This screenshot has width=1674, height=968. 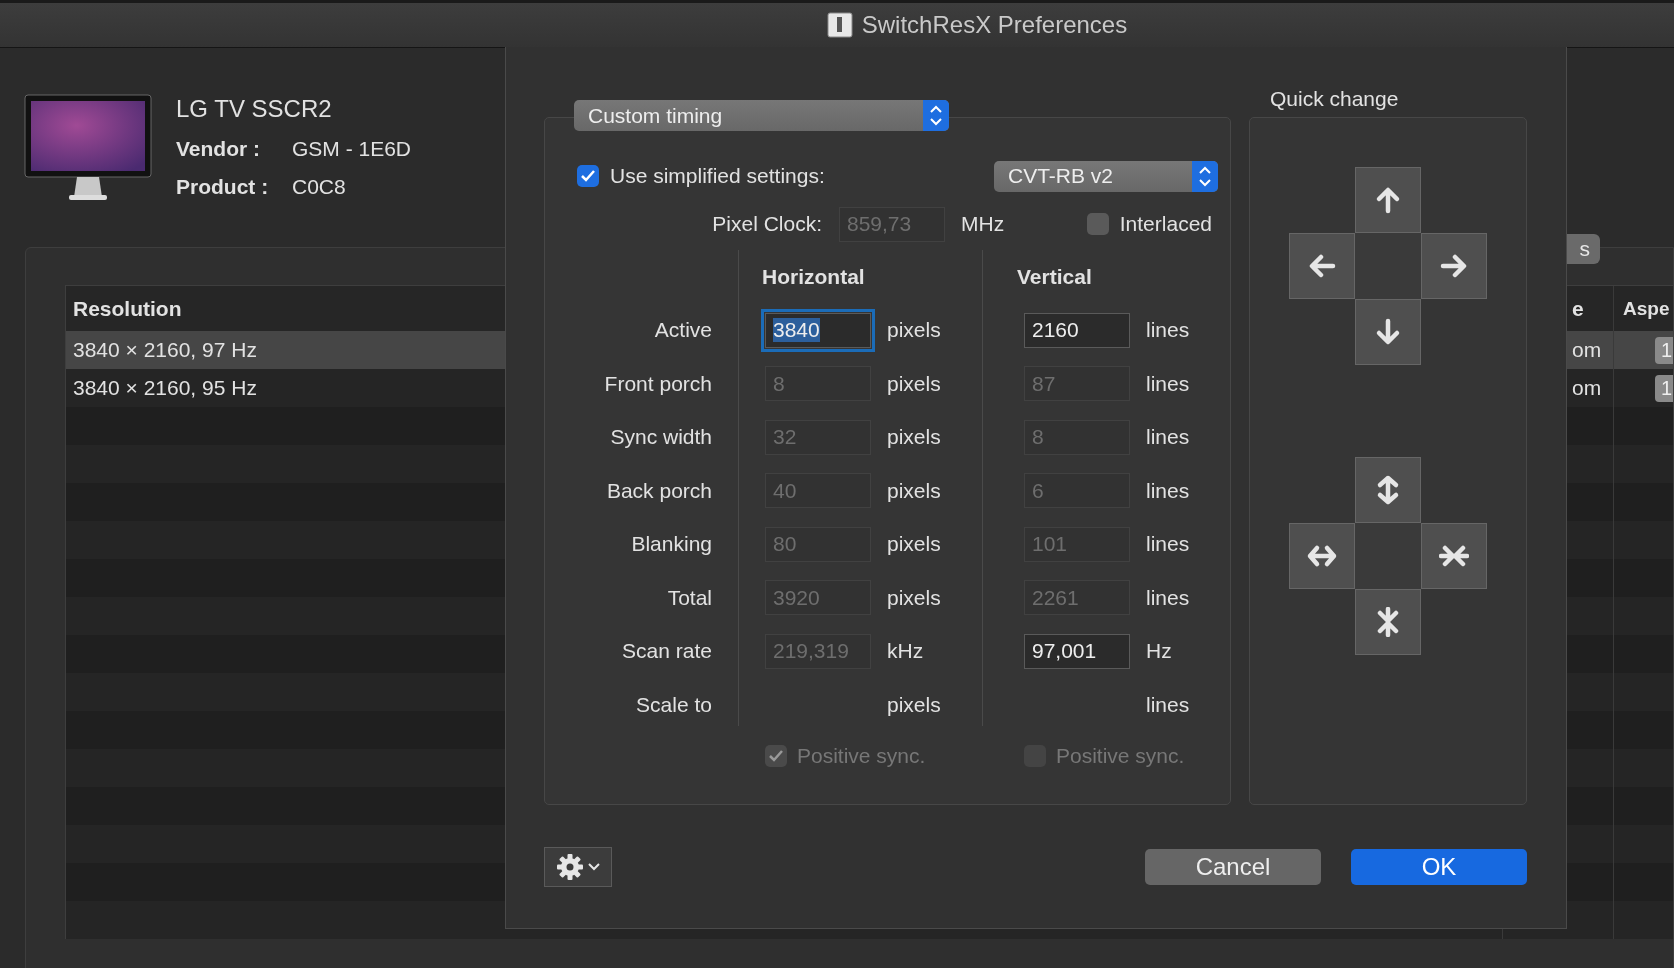 I want to click on display-name: LG TV SSCR2, so click(x=254, y=109).